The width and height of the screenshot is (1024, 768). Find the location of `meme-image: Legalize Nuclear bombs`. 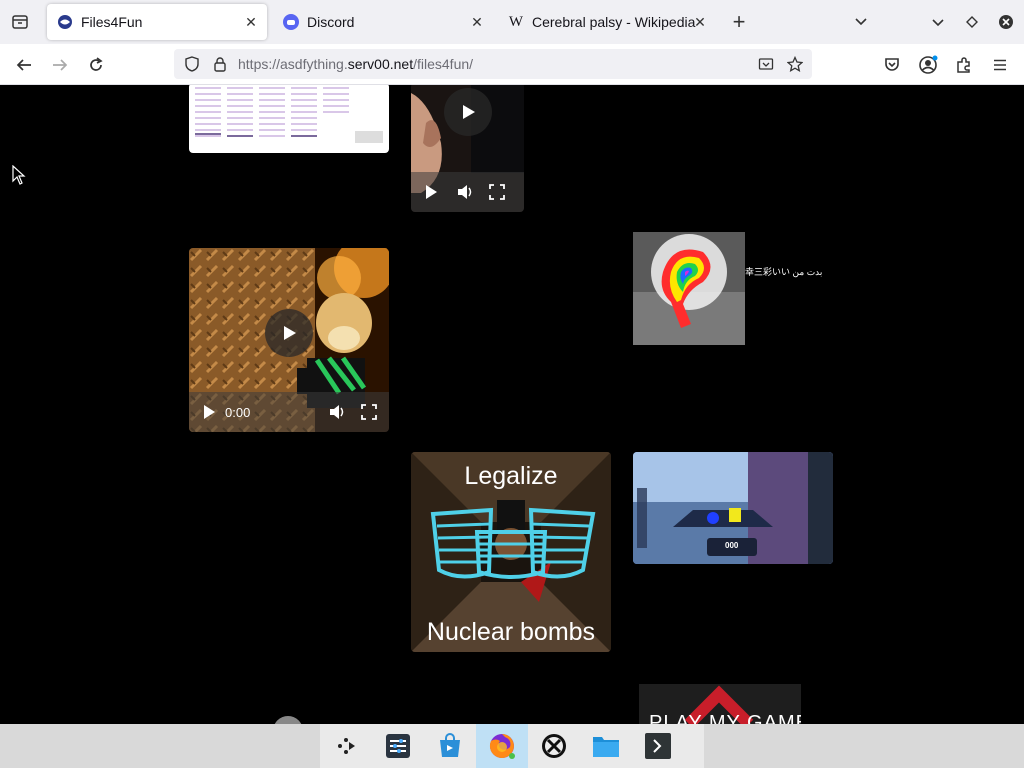

meme-image: Legalize Nuclear bombs is located at coordinates (511, 552).